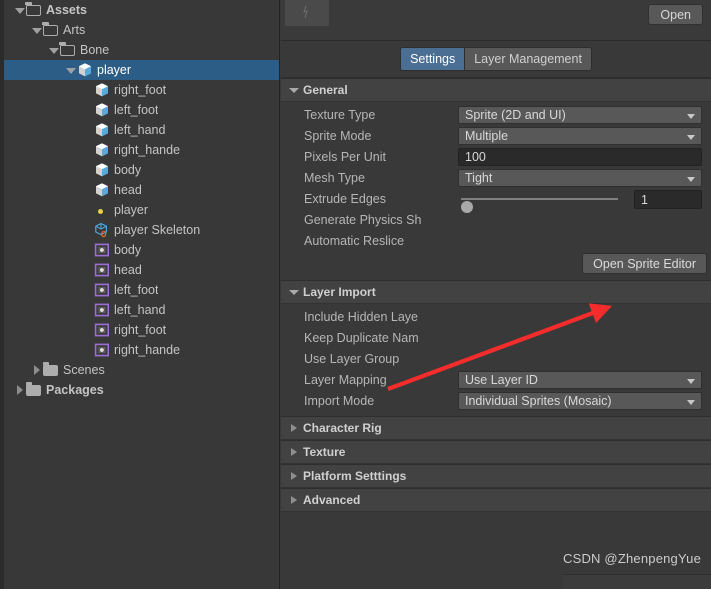  Describe the element at coordinates (361, 317) in the screenshot. I see `label-include-hidden-layers: Include Hidden Laye` at that location.